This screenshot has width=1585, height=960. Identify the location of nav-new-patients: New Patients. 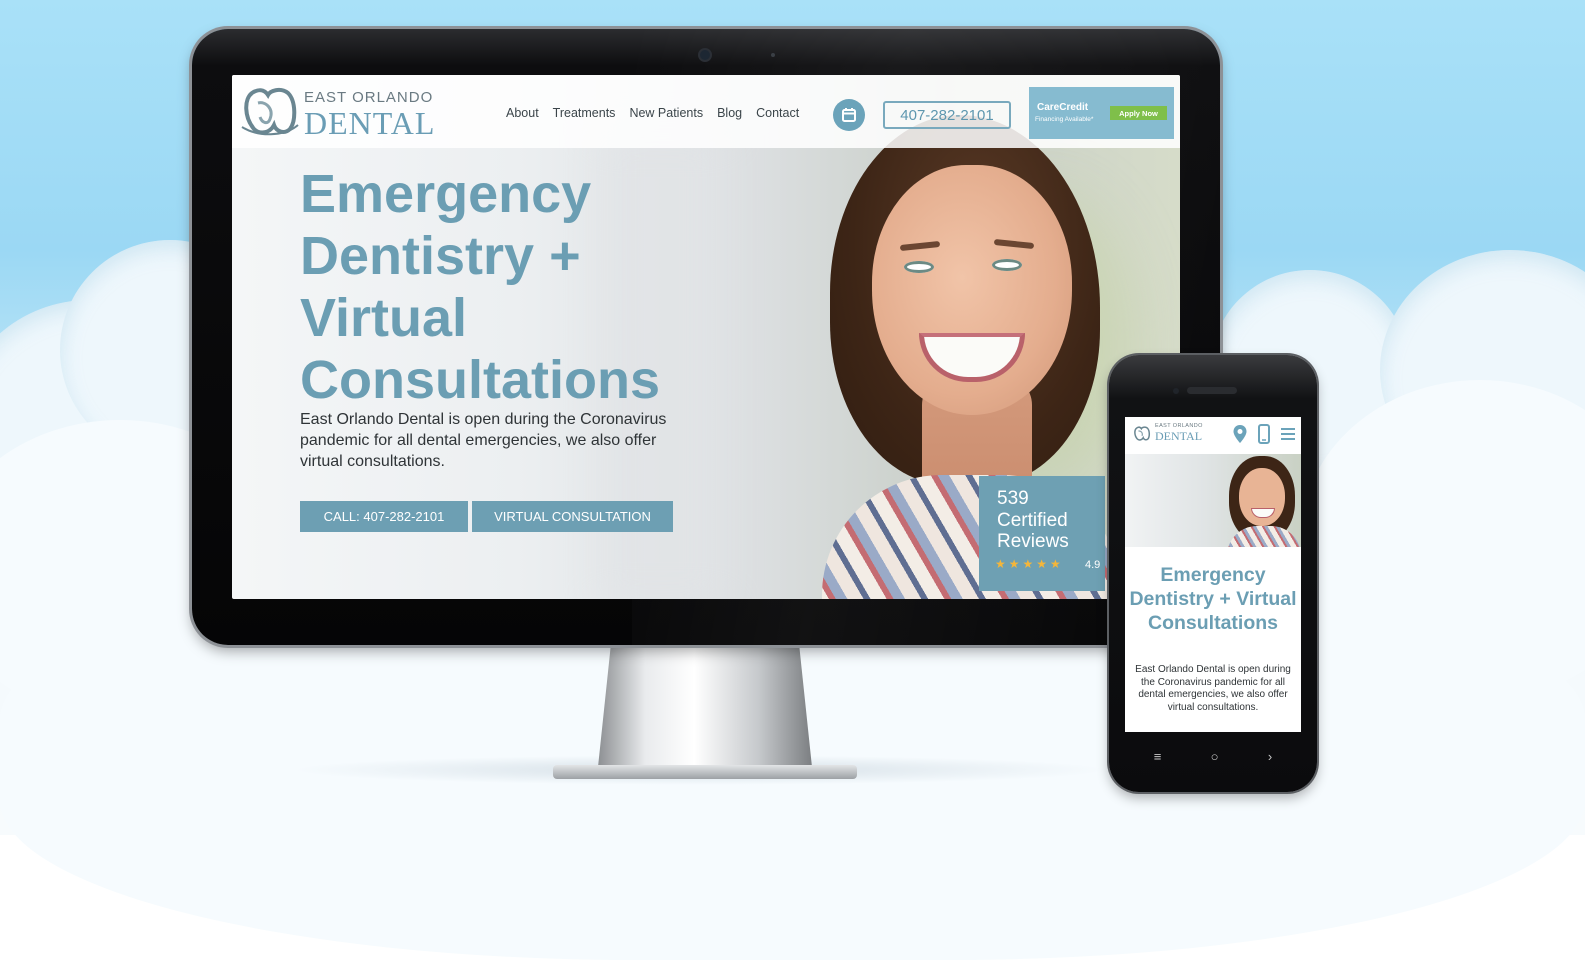
(666, 113).